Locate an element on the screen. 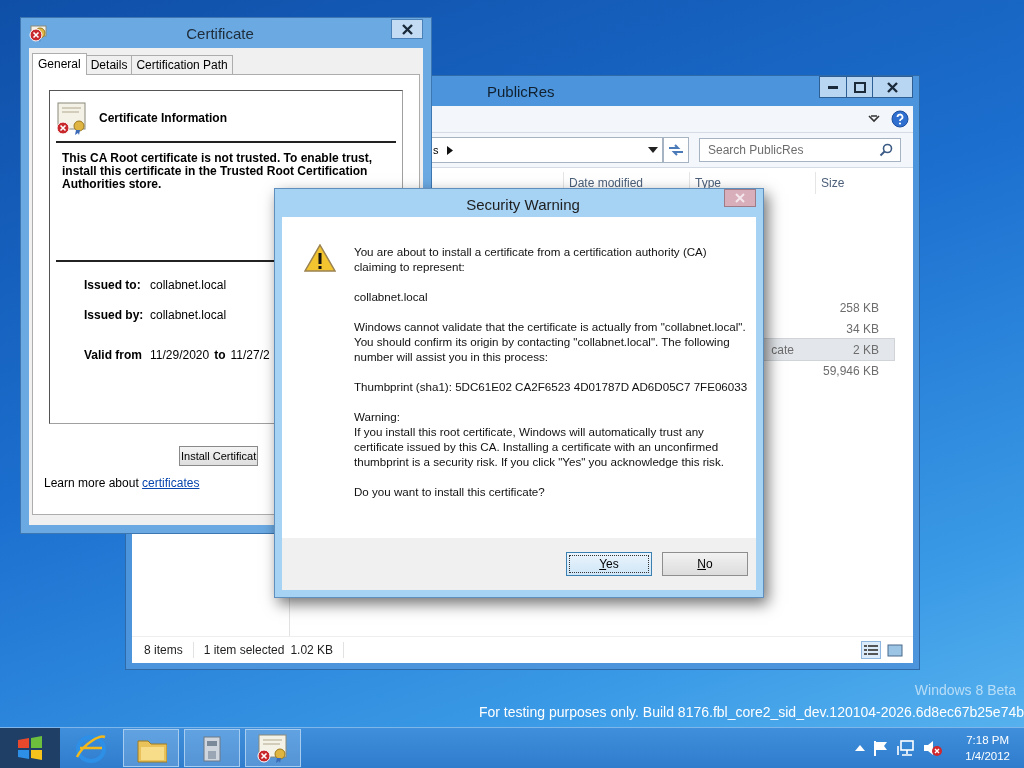 The width and height of the screenshot is (1024, 768). field-label: Issued to: is located at coordinates (113, 285).